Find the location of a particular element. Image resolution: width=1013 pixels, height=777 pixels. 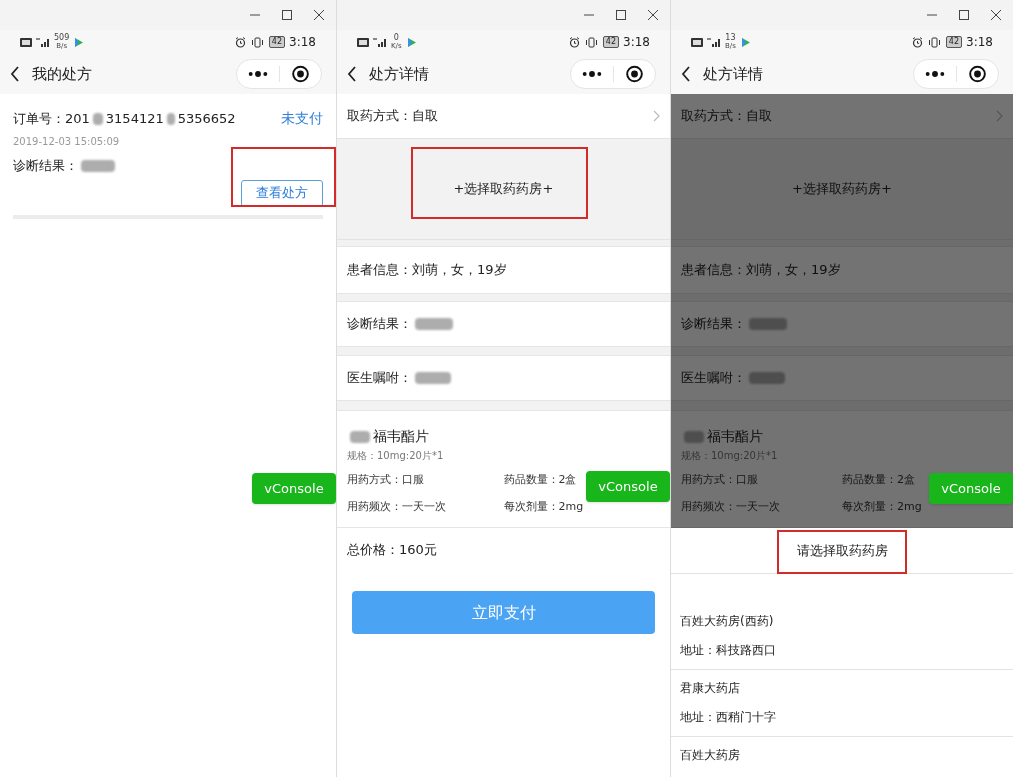

pay-now-button: 立即支付 is located at coordinates (503, 612).